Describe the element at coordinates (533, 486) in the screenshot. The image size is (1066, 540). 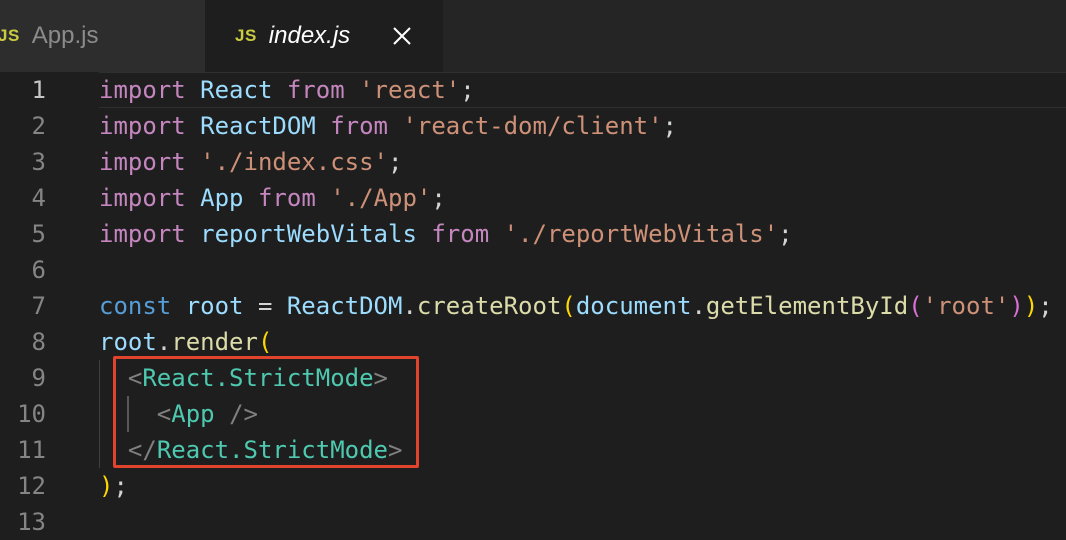
I see `code-line: 12);` at that location.